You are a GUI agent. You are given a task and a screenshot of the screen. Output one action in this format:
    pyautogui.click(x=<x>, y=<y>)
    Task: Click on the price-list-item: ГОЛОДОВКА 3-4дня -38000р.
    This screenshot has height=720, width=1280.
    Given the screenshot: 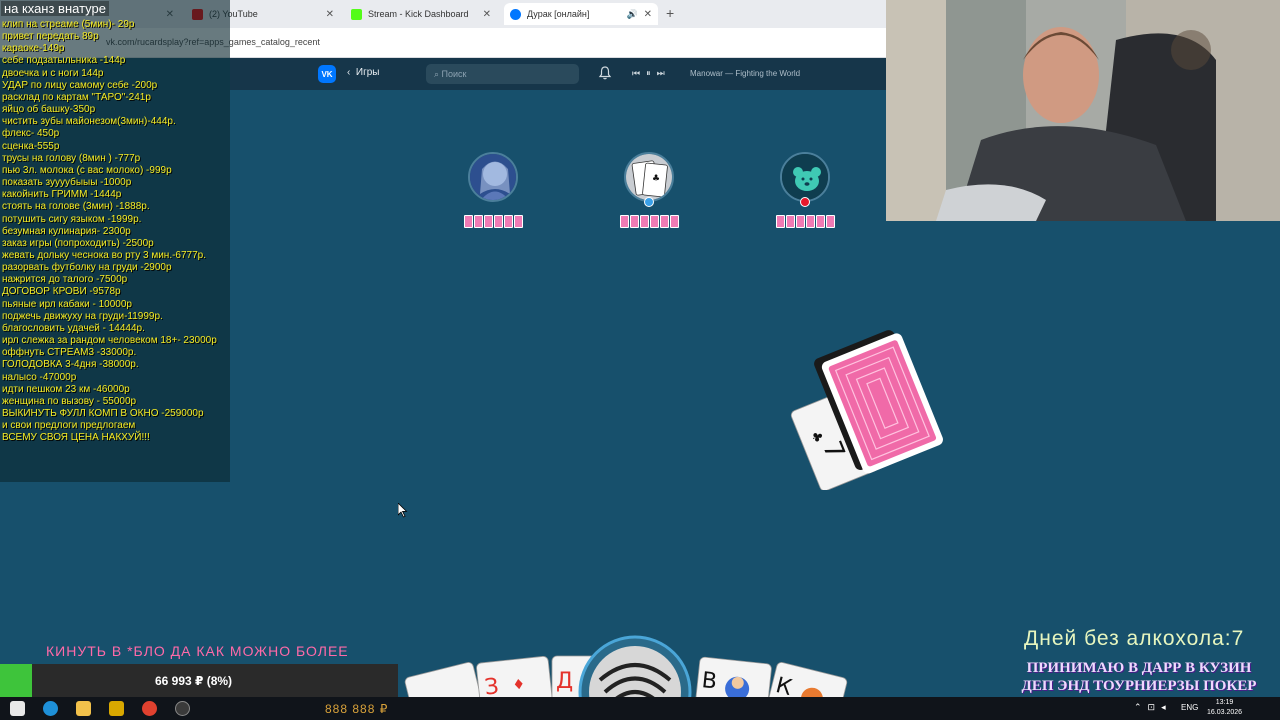 What is the action you would take?
    pyautogui.click(x=70, y=365)
    